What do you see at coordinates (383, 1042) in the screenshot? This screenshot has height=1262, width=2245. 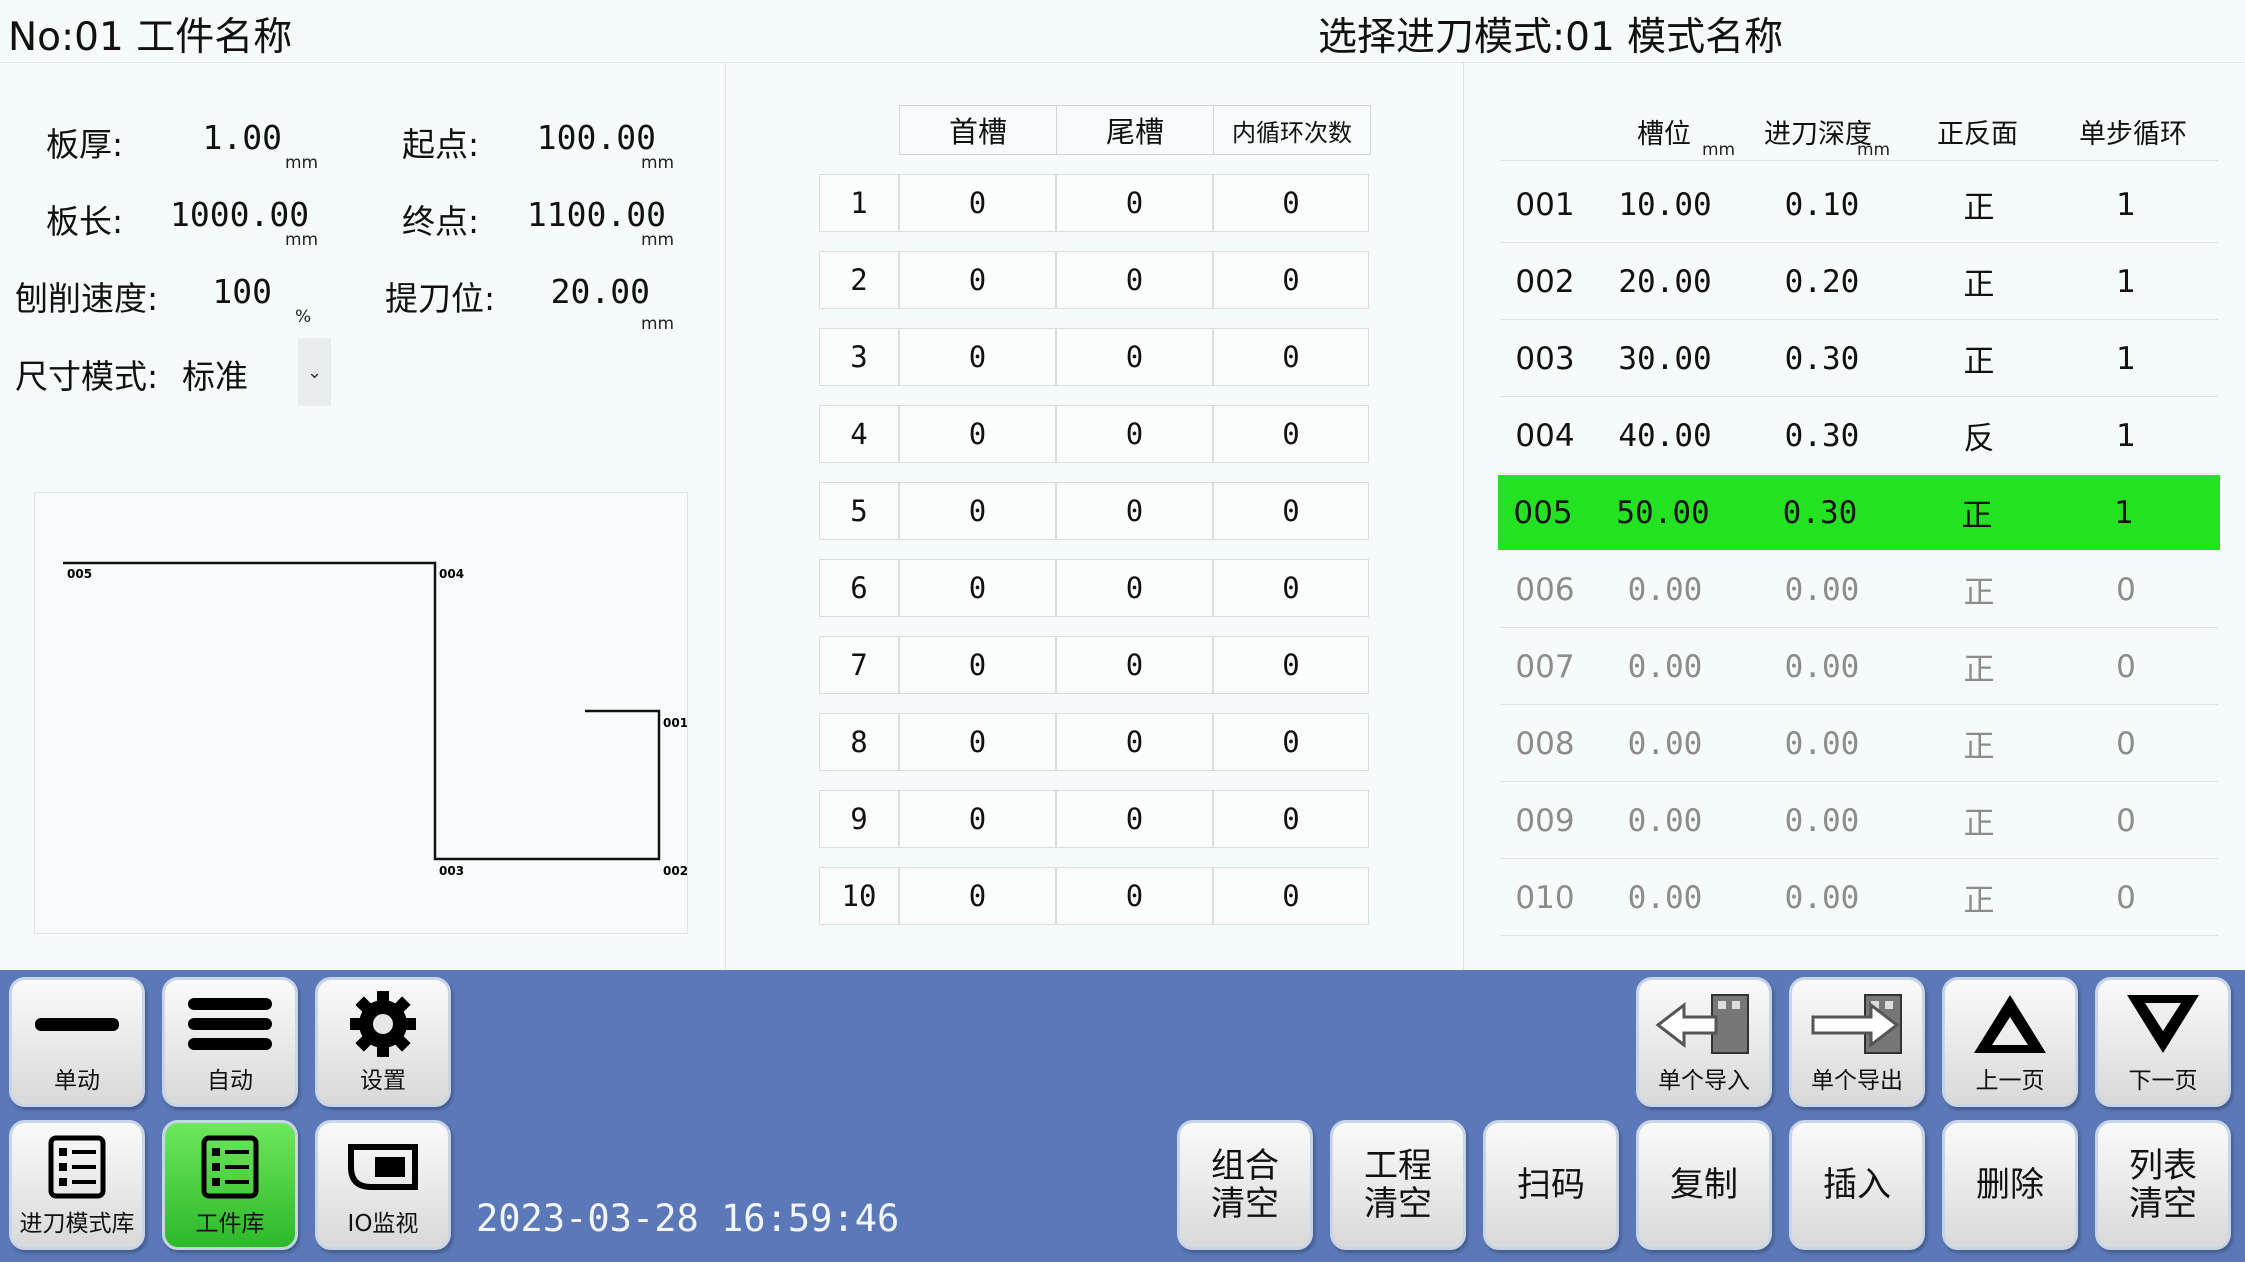 I see `settings-button: 设置` at bounding box center [383, 1042].